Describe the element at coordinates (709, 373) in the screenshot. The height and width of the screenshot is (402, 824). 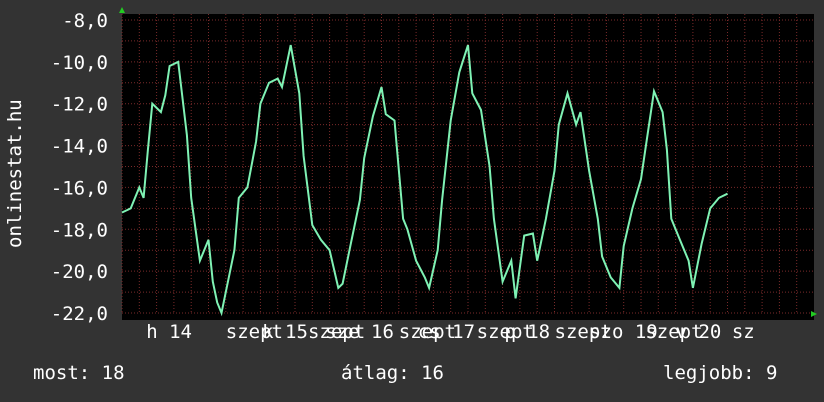
I see `best-label: legjobb:` at that location.